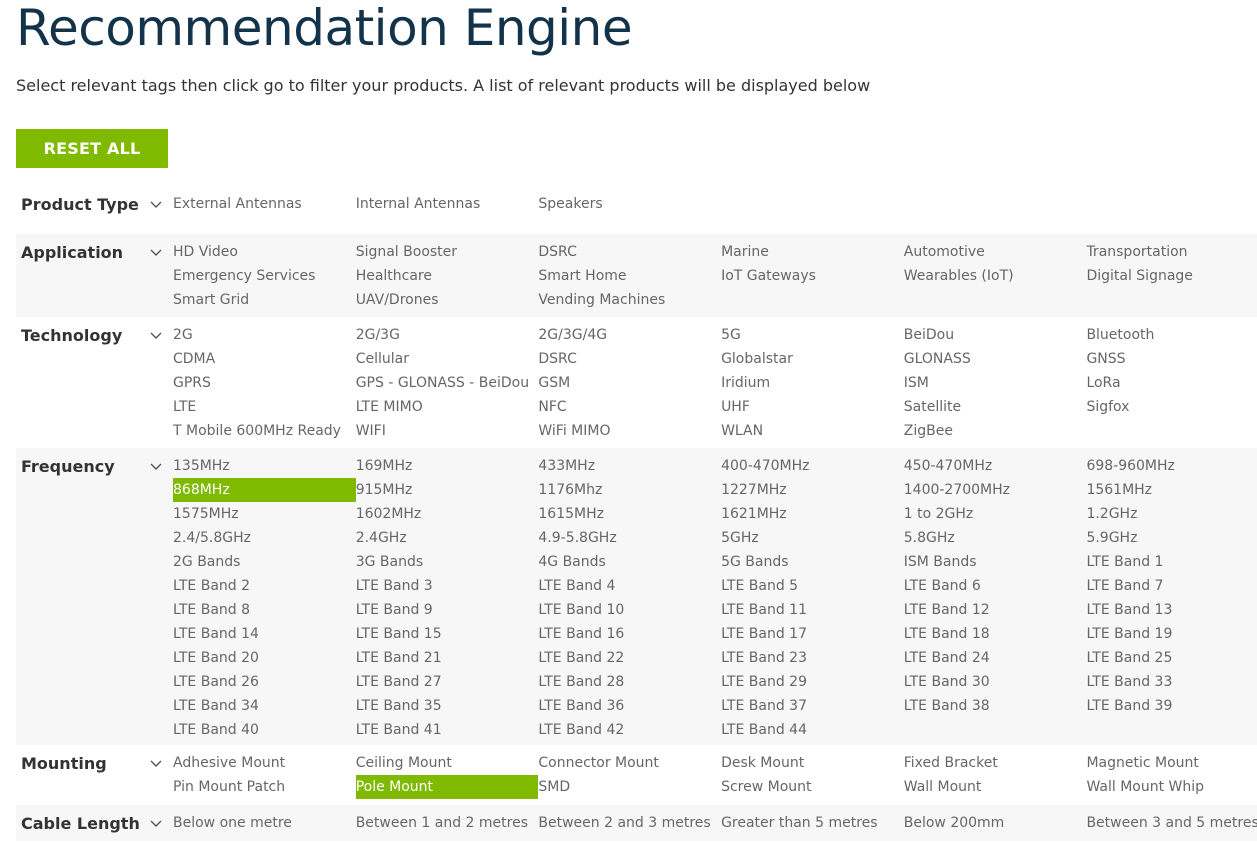  What do you see at coordinates (264, 359) in the screenshot?
I see `filter-tag: CDMA` at bounding box center [264, 359].